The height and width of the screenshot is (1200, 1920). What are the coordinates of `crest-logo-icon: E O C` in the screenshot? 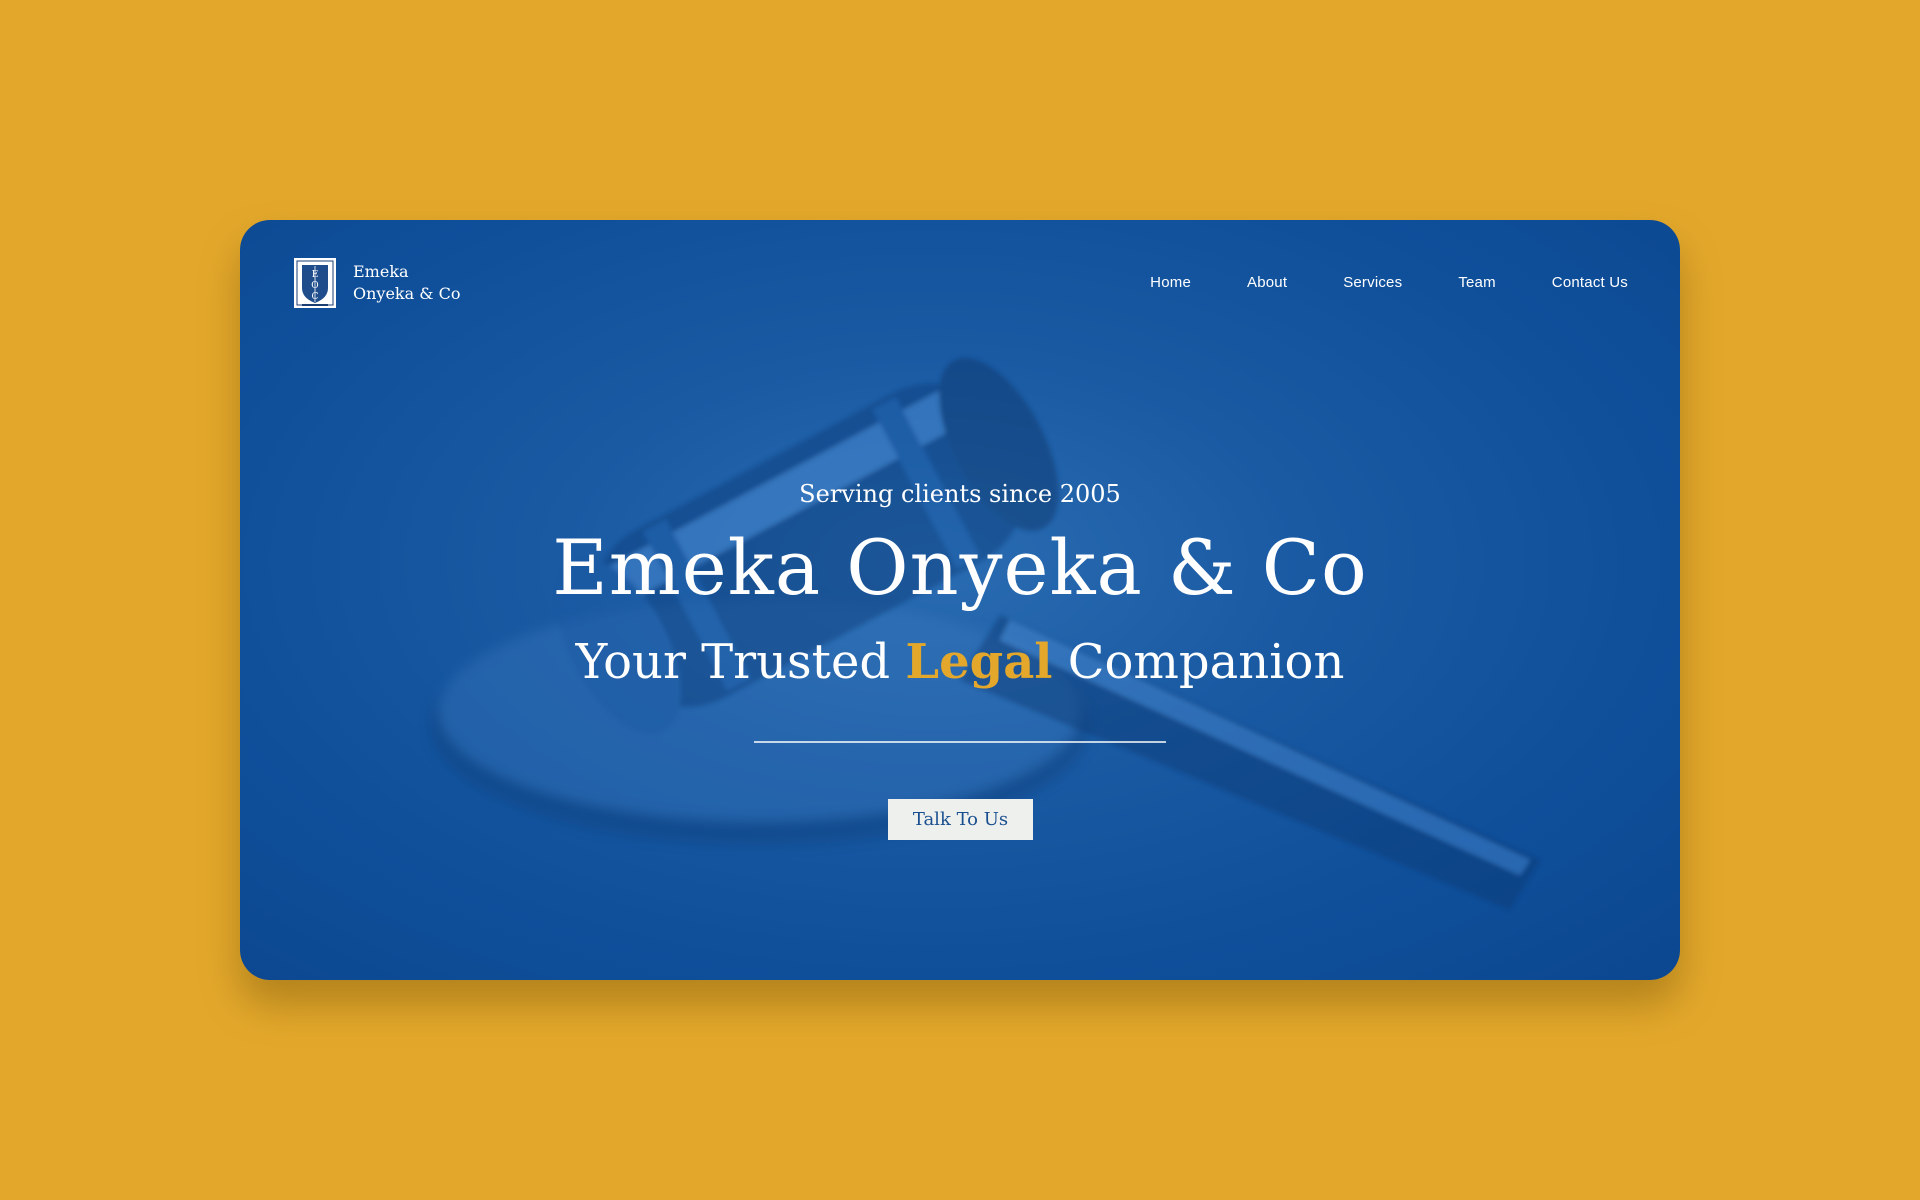 It's located at (315, 283).